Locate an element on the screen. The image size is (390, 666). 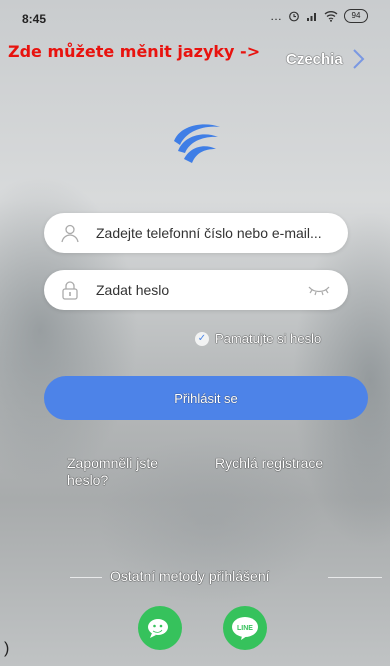
password-input: Zadat heslo is located at coordinates (216, 290).